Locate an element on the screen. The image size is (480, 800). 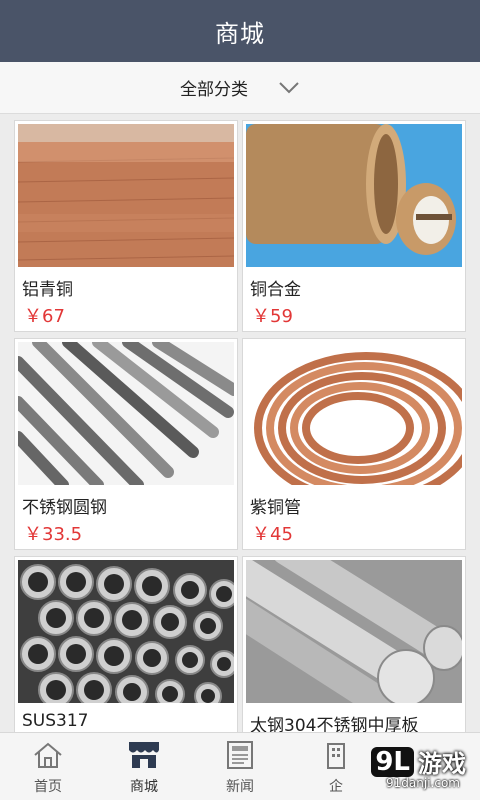
product-price: ￥33.5 is located at coordinates (53, 534).